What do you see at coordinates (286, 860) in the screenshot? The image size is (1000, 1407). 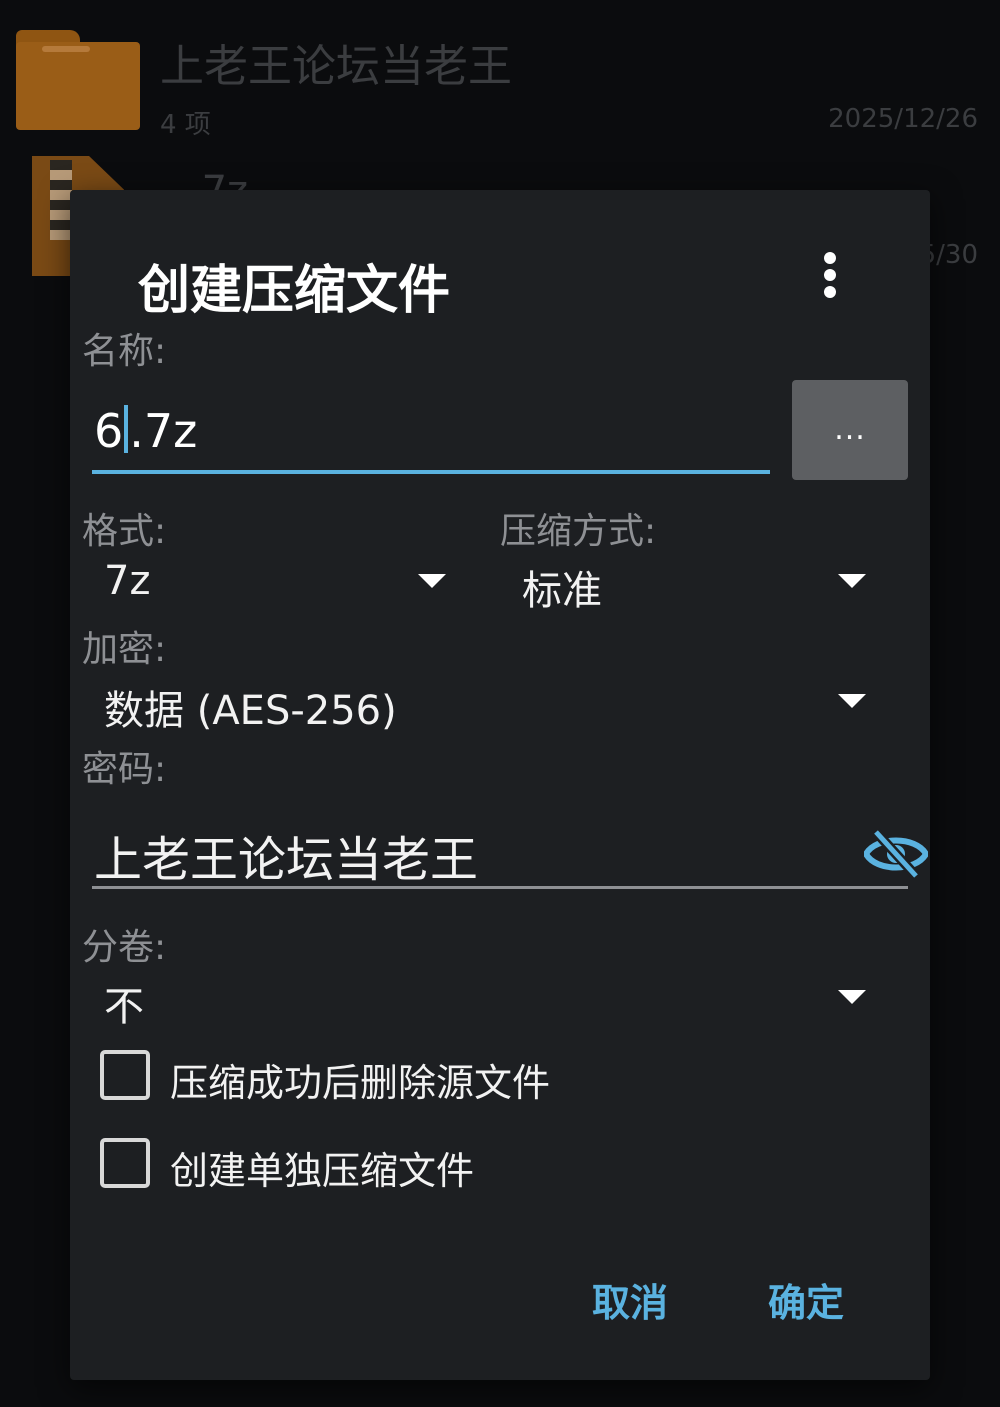 I see `password-text: 上老王论坛当老王` at bounding box center [286, 860].